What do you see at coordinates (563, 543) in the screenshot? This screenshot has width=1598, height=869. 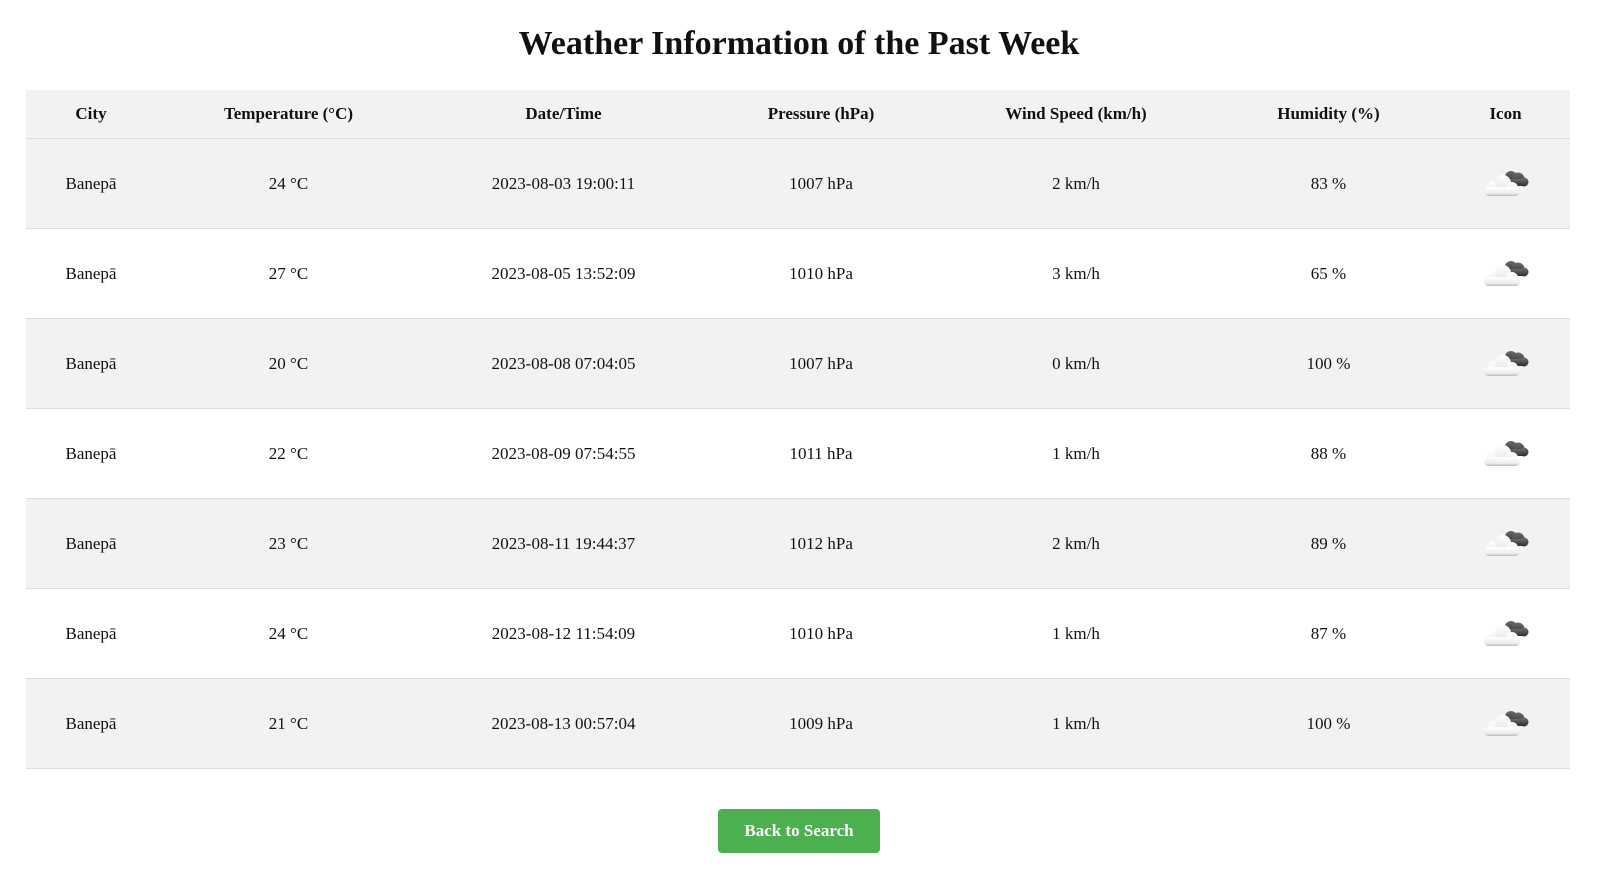 I see `datetime-cell: 2023-08-11 19:44:37` at bounding box center [563, 543].